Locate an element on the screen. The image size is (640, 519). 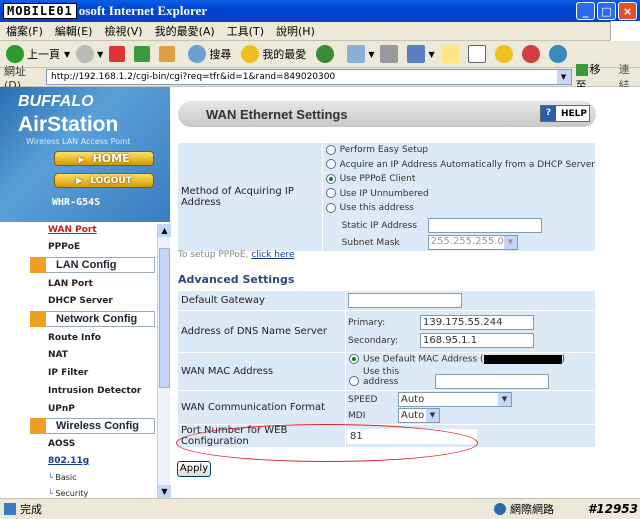
method-label: Method of Acquiring IP Address is located at coordinates (250, 197).